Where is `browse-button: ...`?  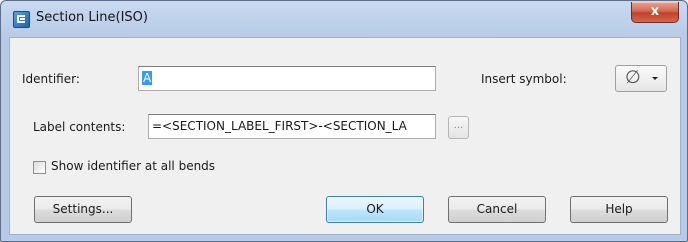 browse-button: ... is located at coordinates (458, 127).